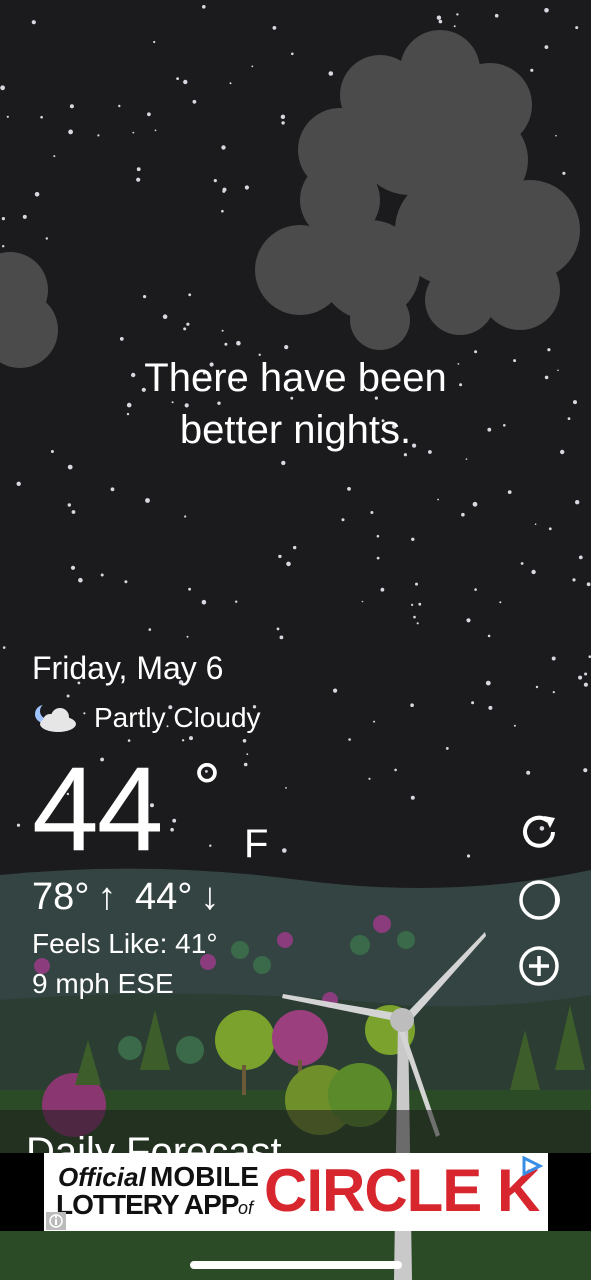 This screenshot has width=591, height=1280. I want to click on add-location-button, so click(539, 966).